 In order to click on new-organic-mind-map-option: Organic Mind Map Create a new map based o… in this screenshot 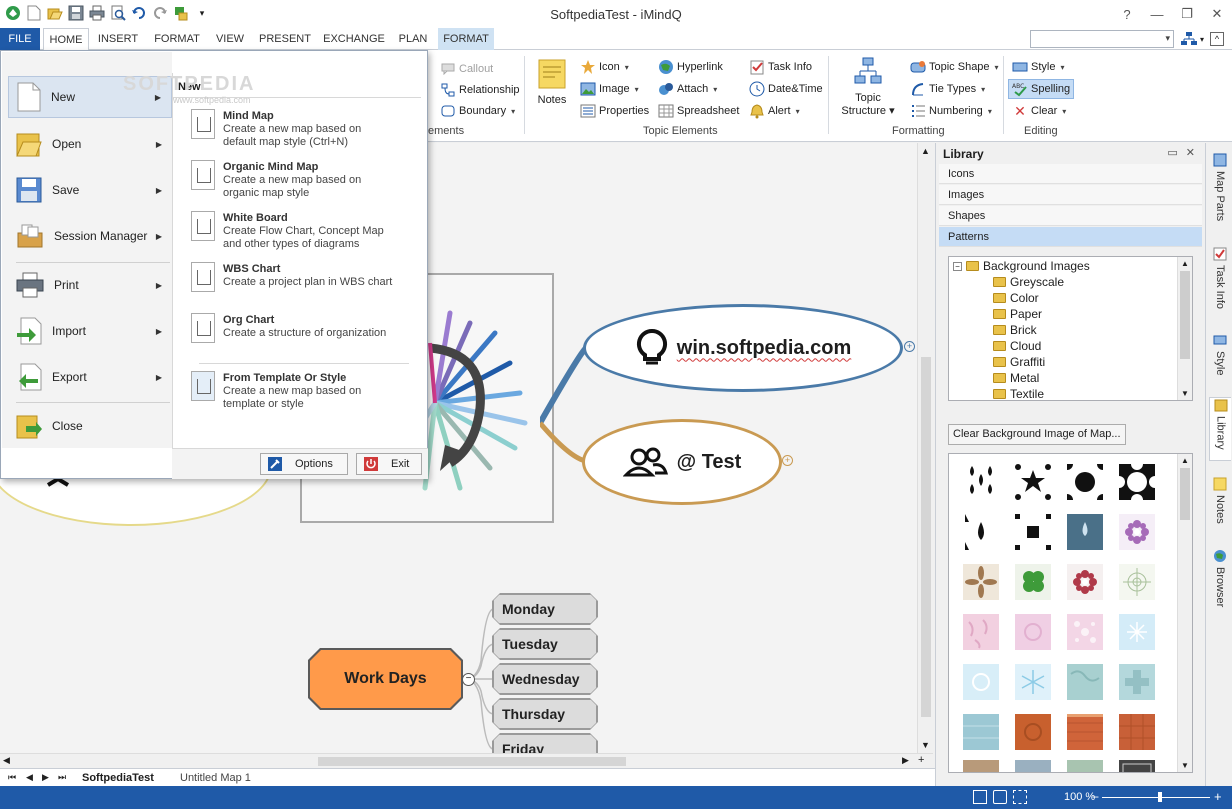, I will do `click(297, 180)`.